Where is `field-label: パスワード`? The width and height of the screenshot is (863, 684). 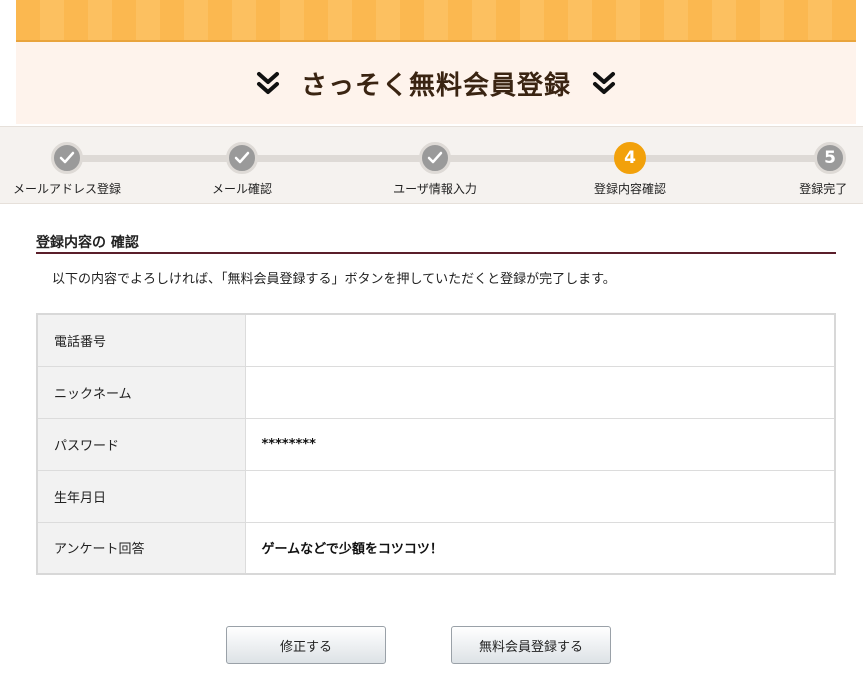
field-label: パスワード is located at coordinates (141, 444).